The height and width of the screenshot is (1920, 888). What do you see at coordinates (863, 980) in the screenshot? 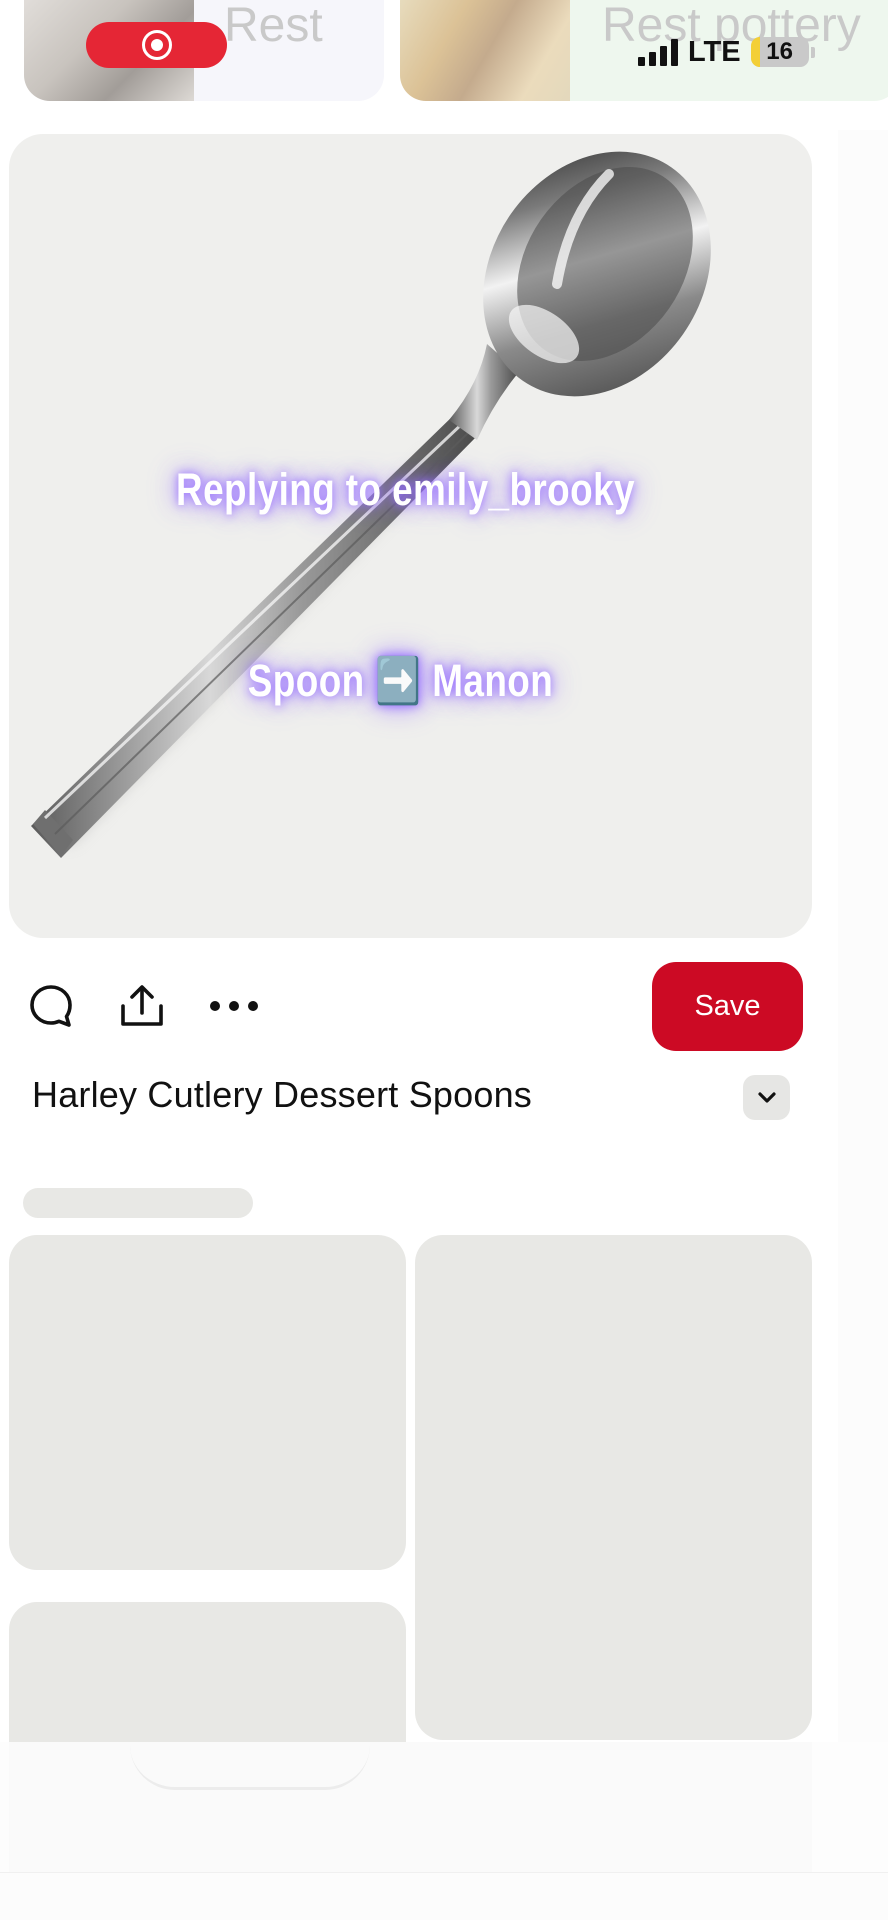
I see `adjacent-pin-peek` at bounding box center [863, 980].